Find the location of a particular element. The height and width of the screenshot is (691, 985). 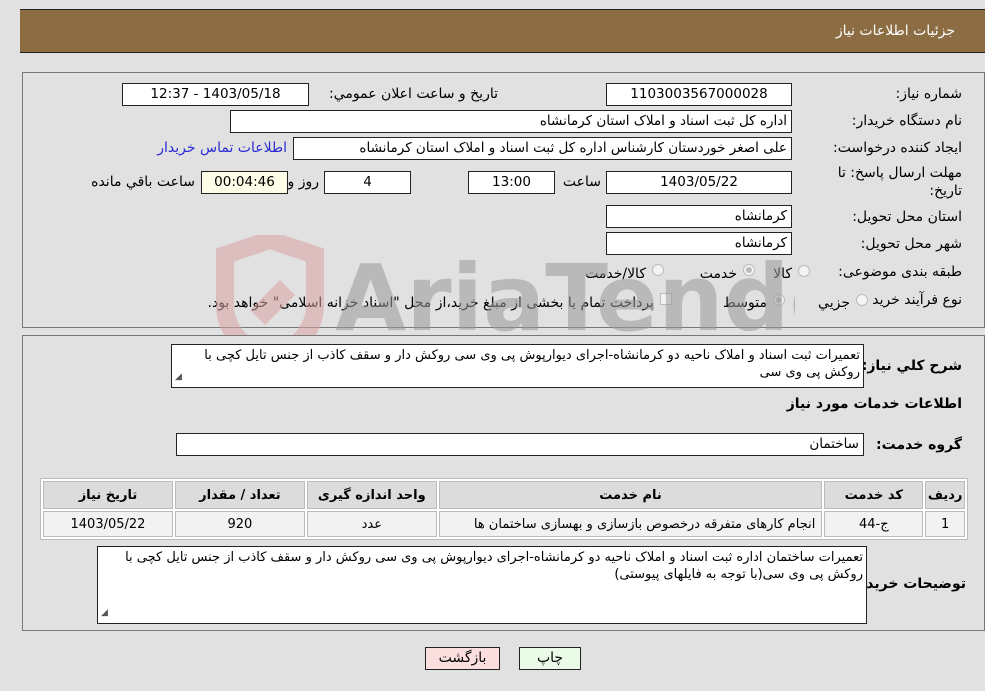

category-goods-service-label: کالا/خدمت is located at coordinates (615, 274).